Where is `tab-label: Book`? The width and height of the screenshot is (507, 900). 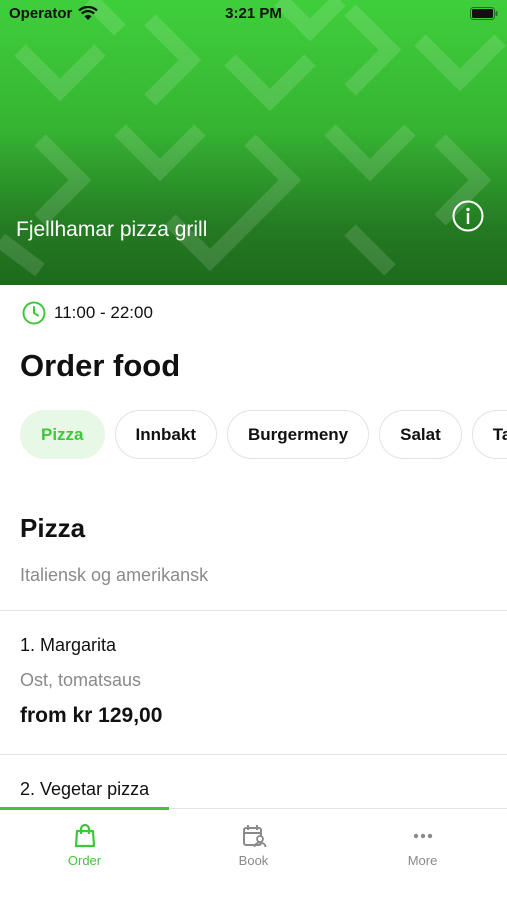
tab-label: Book is located at coordinates (253, 860).